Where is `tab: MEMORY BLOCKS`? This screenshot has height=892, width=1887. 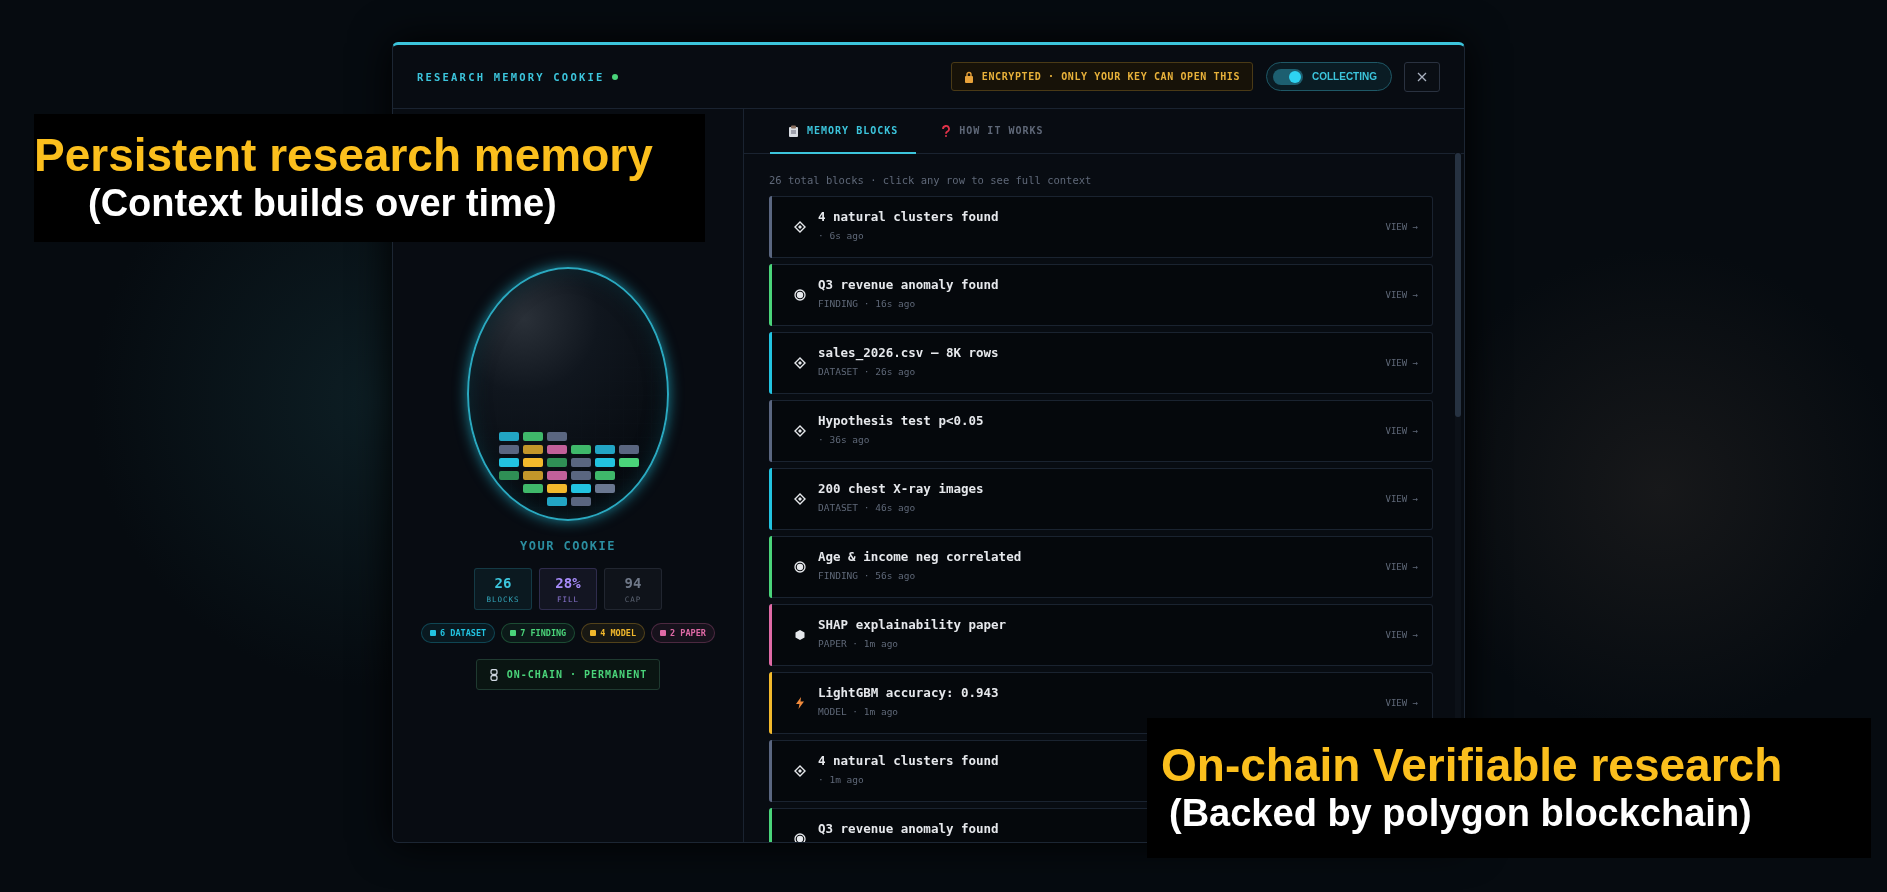
tab: MEMORY BLOCKS is located at coordinates (843, 131).